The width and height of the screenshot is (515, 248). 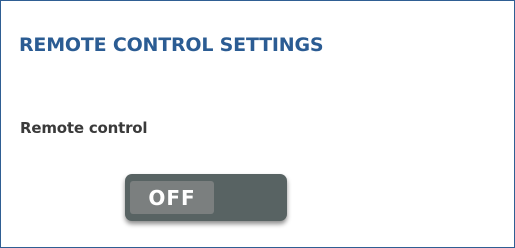 I want to click on panel-title: REMOTE CONTROL SETTINGS, so click(x=171, y=45).